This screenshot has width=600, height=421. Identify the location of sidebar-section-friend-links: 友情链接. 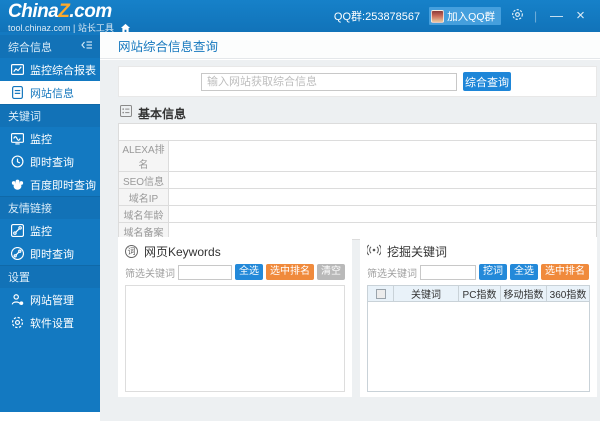
(50, 207).